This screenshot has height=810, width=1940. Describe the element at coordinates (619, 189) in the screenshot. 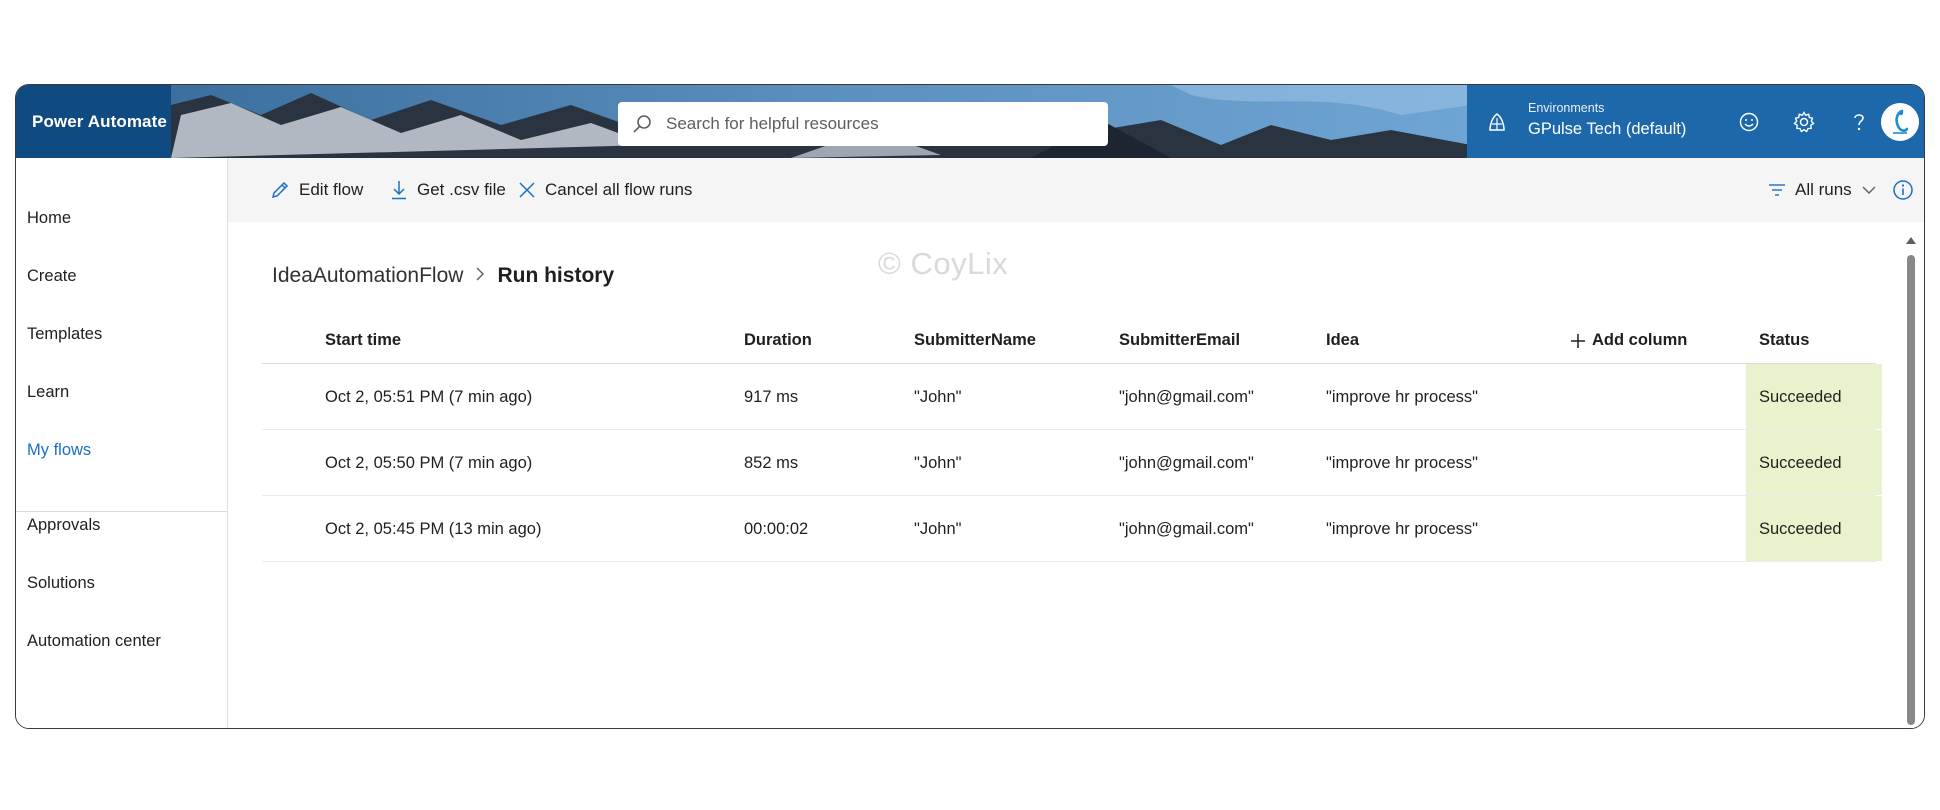

I see `cancel-runs-label: Cancel all flow runs` at that location.